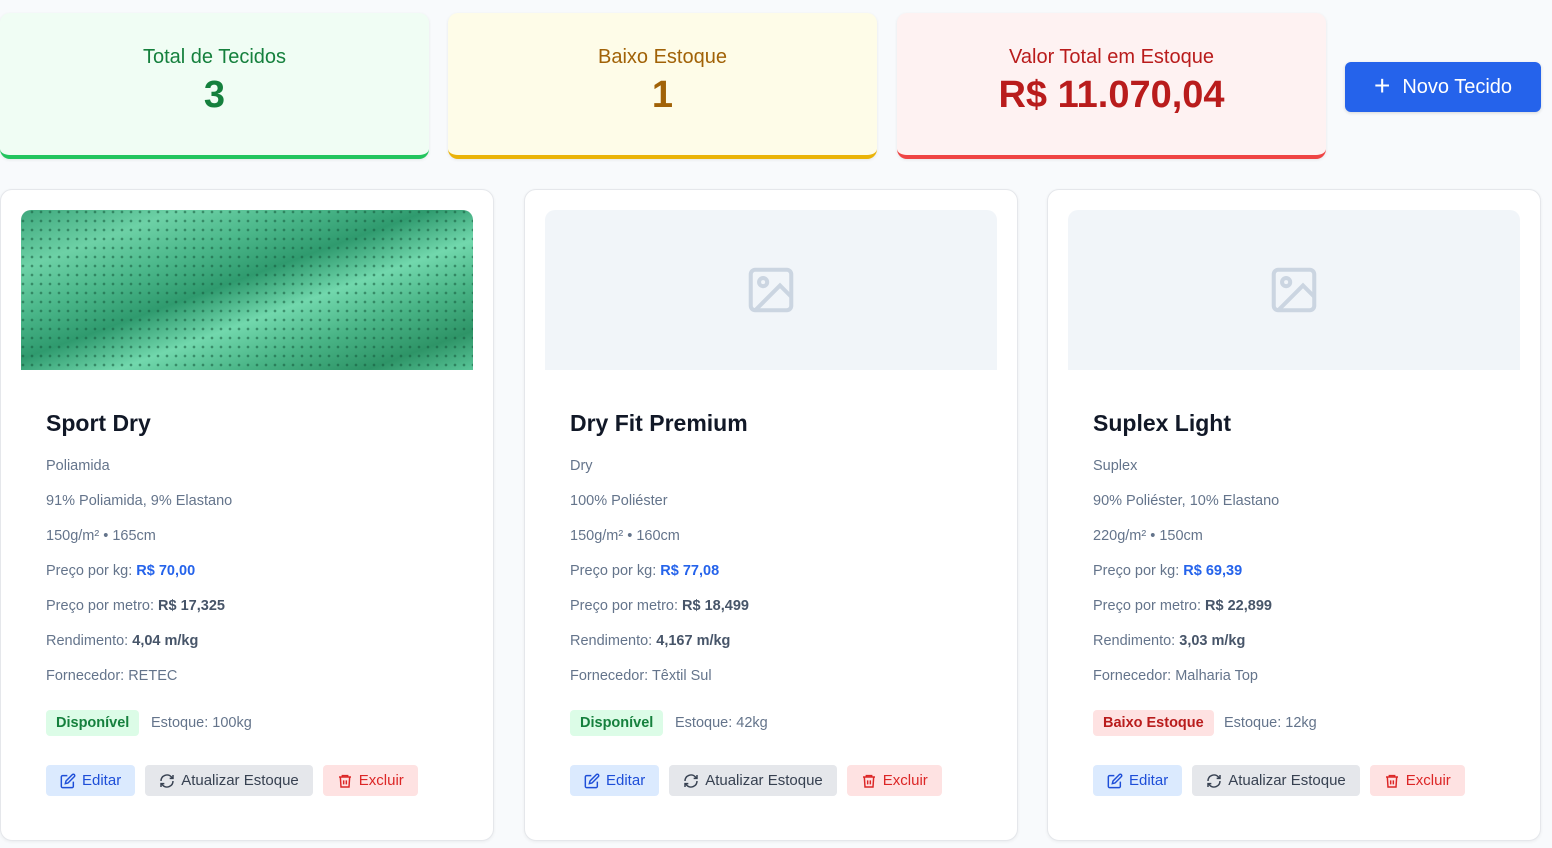 Image resolution: width=1552 pixels, height=848 pixels. Describe the element at coordinates (721, 723) in the screenshot. I see `stock-text: Estoque: 42kg` at that location.